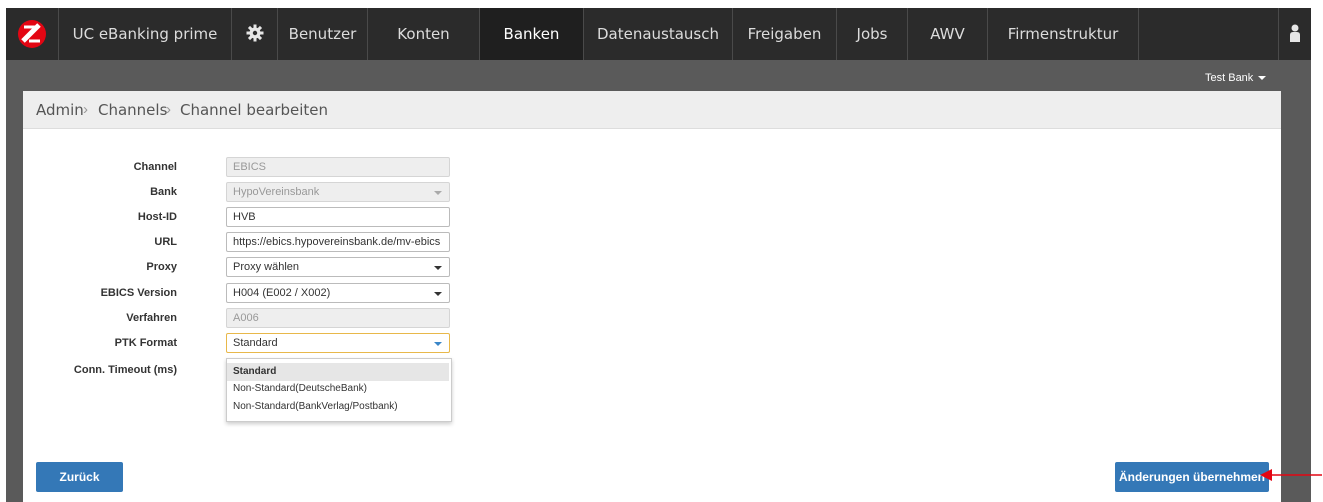 This screenshot has width=1323, height=502. Describe the element at coordinates (652, 110) in the screenshot. I see `breadcrumb: Admin › Channels › Channel bearbeiten` at that location.